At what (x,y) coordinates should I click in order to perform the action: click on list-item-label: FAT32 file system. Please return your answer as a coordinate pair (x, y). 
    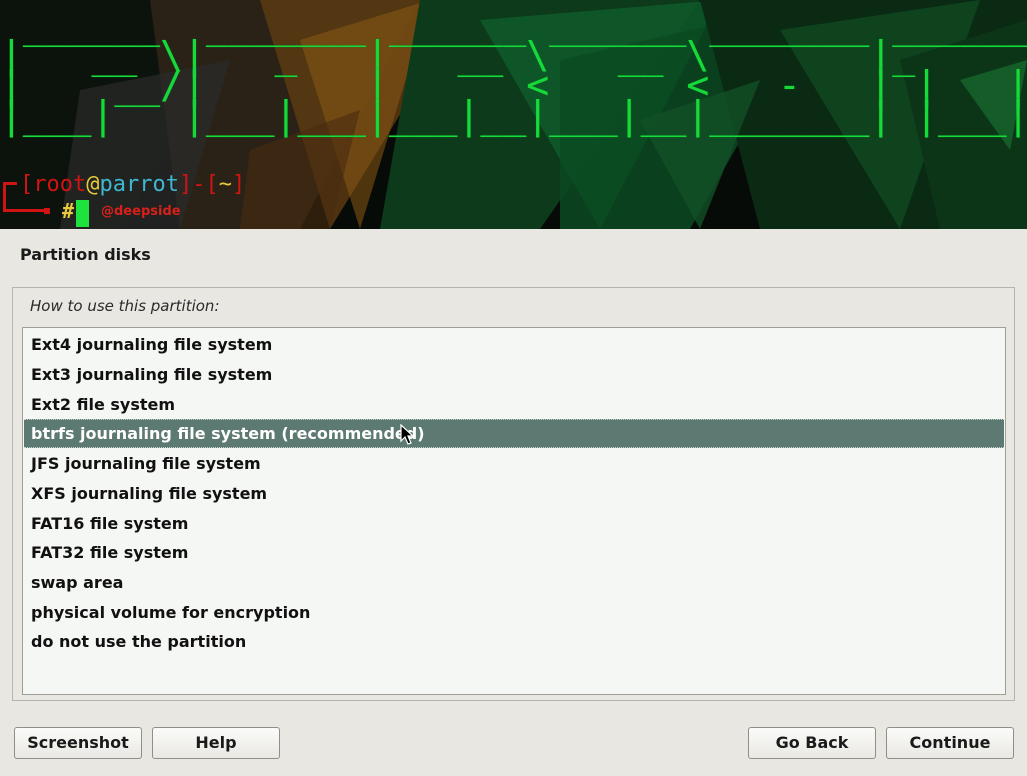
    Looking at the image, I should click on (110, 552).